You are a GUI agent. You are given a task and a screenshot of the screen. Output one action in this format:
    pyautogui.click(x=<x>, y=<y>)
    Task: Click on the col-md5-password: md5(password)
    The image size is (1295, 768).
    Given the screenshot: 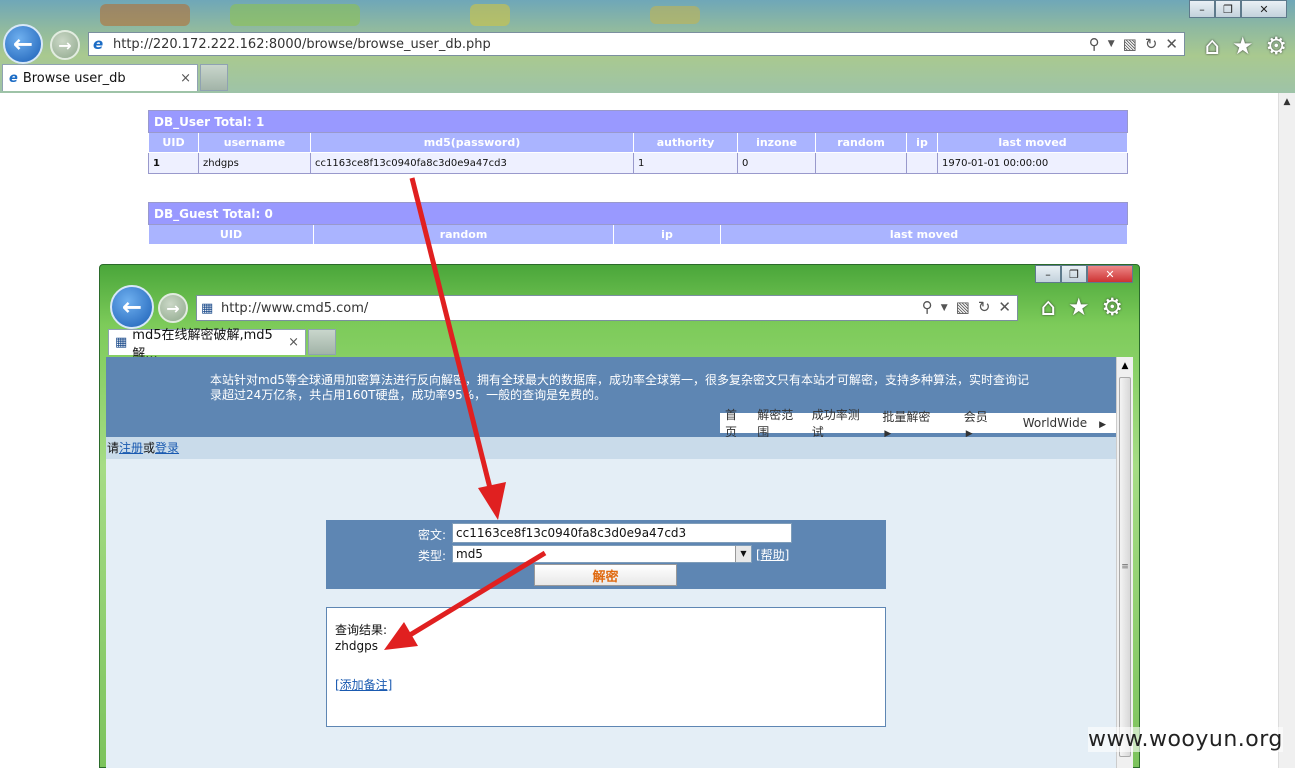 What is the action you would take?
    pyautogui.click(x=472, y=142)
    